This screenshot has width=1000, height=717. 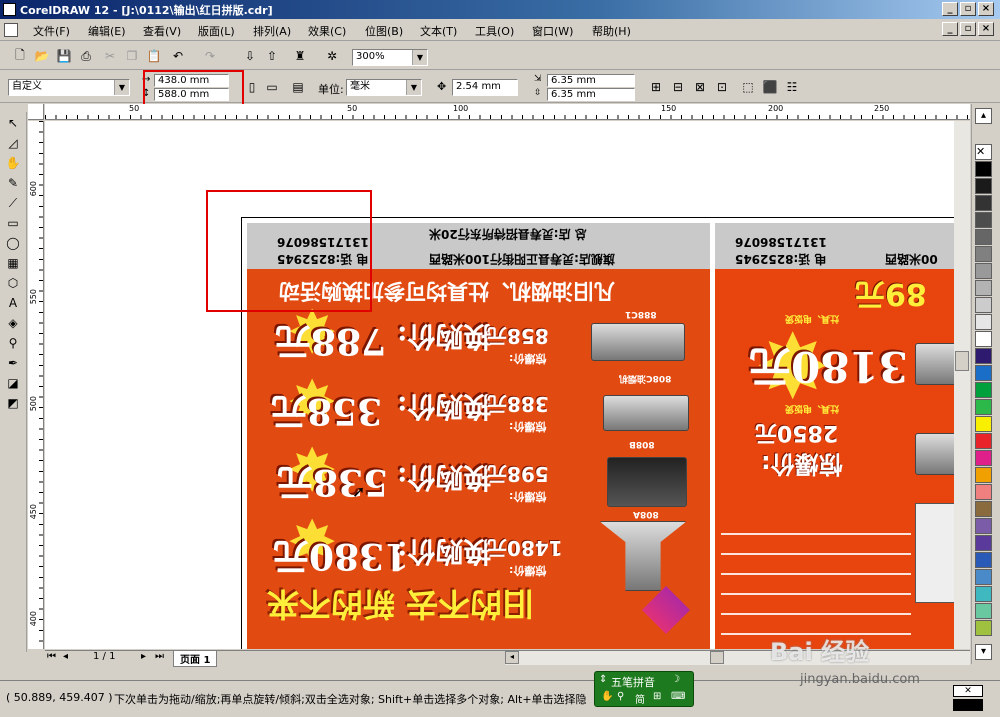 What do you see at coordinates (722, 87) in the screenshot?
I see `dynamic-guides-icon: ⊡` at bounding box center [722, 87].